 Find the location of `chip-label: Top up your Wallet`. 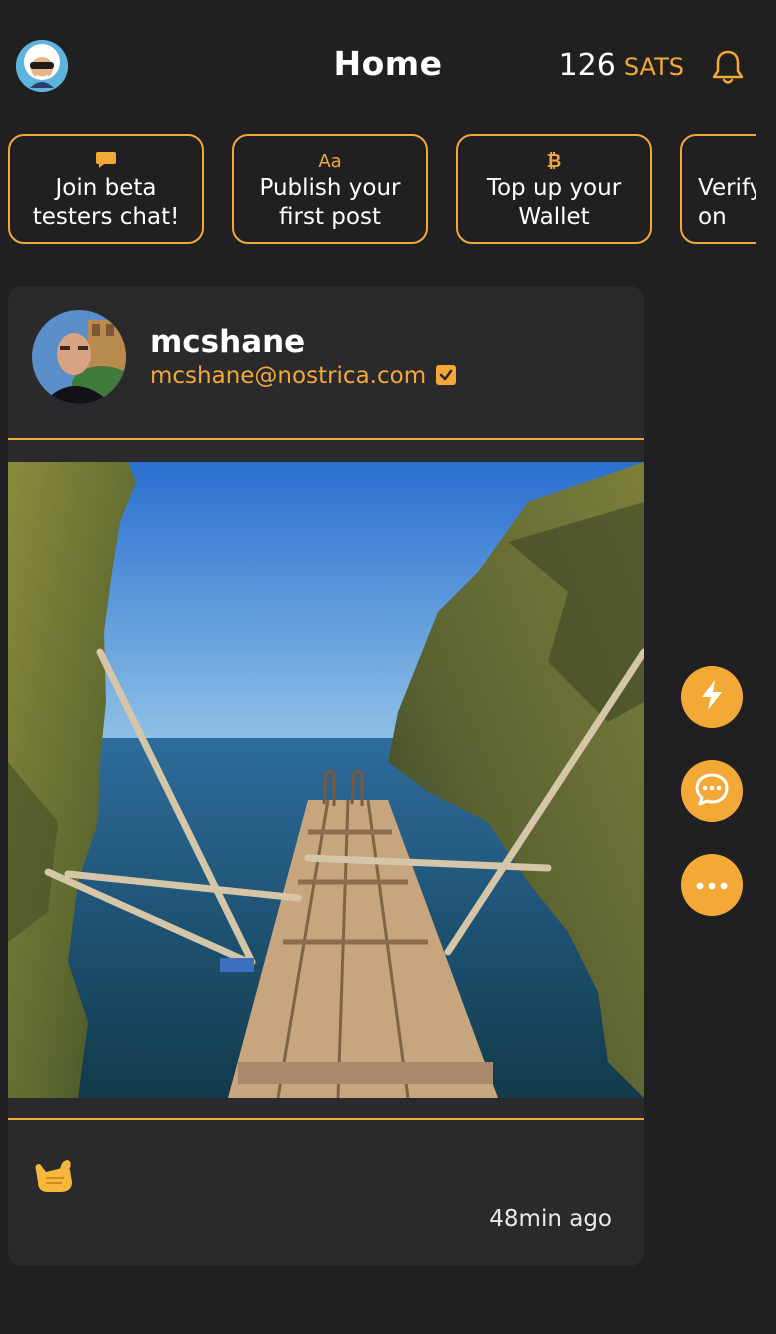

chip-label: Top up your Wallet is located at coordinates (554, 202).